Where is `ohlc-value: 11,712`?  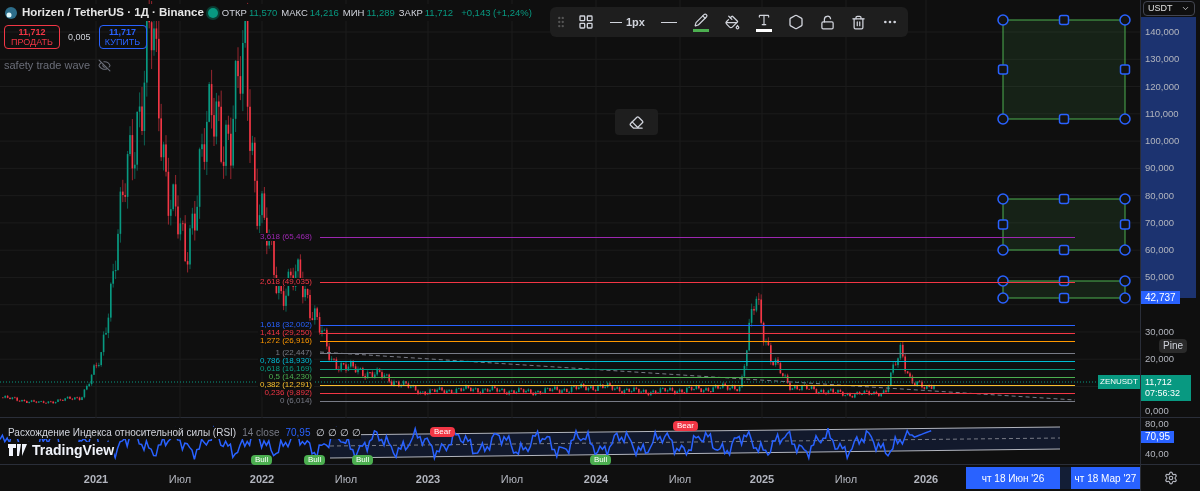
ohlc-value: 11,712 is located at coordinates (439, 12).